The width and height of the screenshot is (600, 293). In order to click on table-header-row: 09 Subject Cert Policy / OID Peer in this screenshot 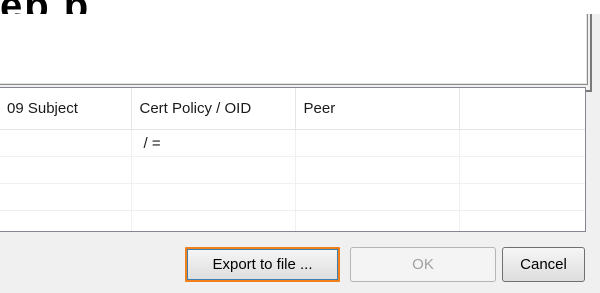, I will do `click(292, 109)`.